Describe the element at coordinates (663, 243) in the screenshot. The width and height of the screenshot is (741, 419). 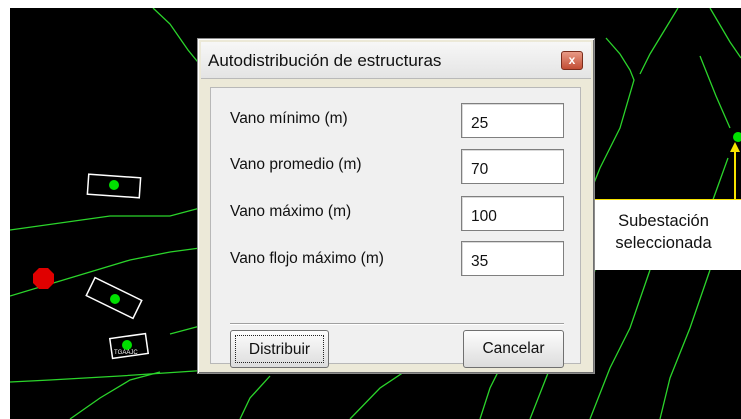
I see `callout-line-2: seleccionada` at that location.